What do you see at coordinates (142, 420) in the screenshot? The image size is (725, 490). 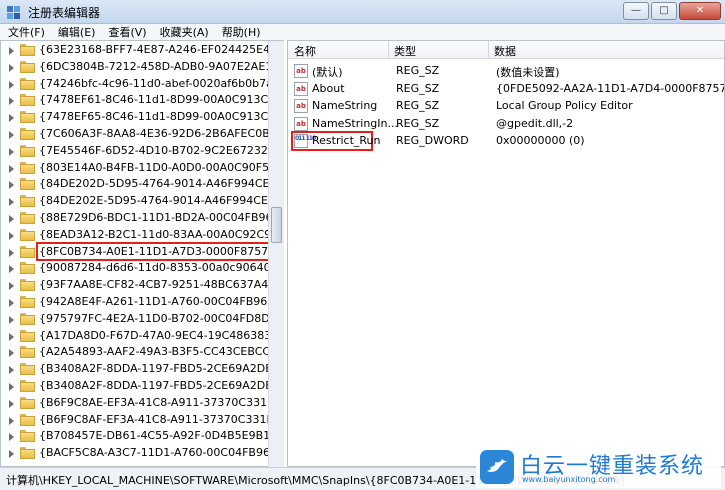 I see `tree-item: {B6F9C8AF-EF3A-41C8-A911-37370C331DD4}` at bounding box center [142, 420].